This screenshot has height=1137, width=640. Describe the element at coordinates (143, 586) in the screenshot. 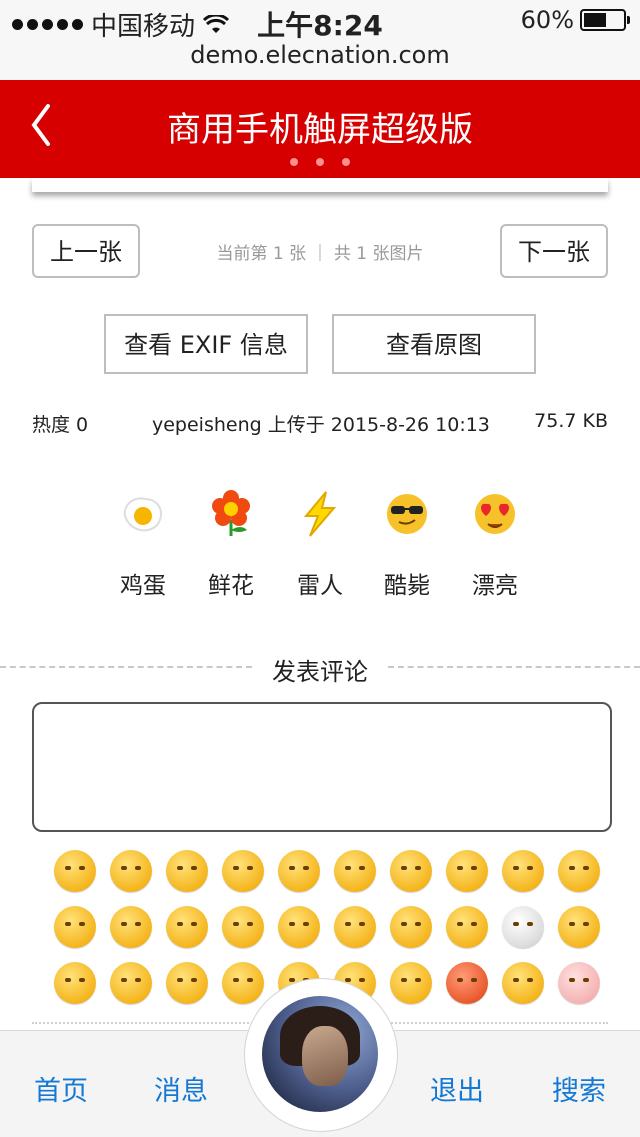

I see `reaction-label: 鸡蛋` at that location.